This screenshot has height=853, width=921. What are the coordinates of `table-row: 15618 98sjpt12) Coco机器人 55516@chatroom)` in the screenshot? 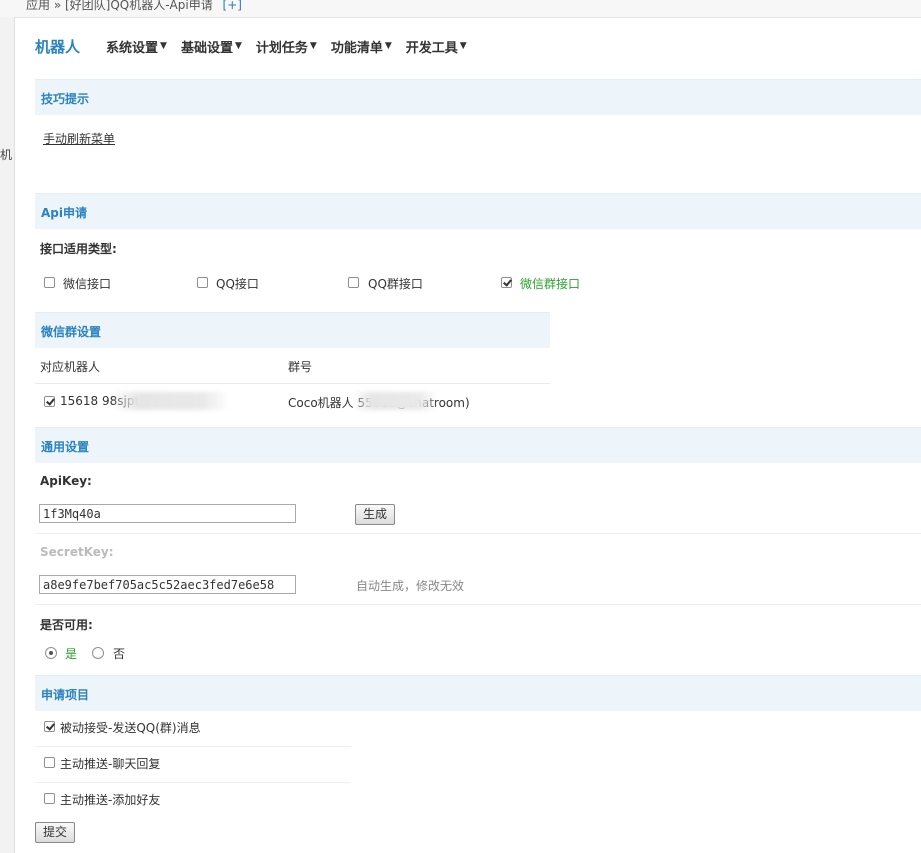 It's located at (292, 402).